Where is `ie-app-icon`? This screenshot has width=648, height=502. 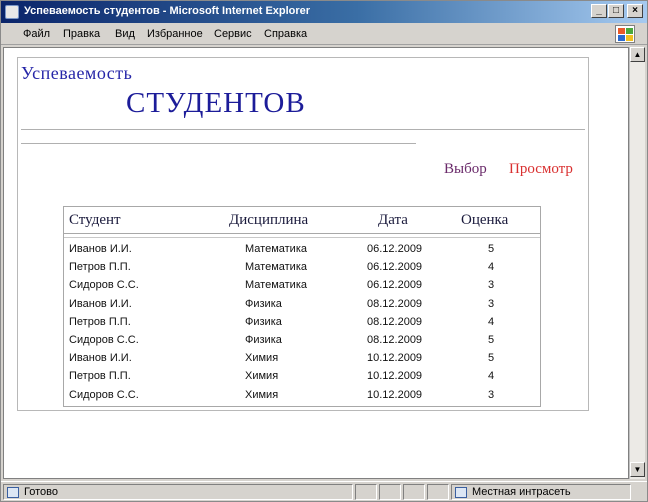
ie-app-icon is located at coordinates (12, 12).